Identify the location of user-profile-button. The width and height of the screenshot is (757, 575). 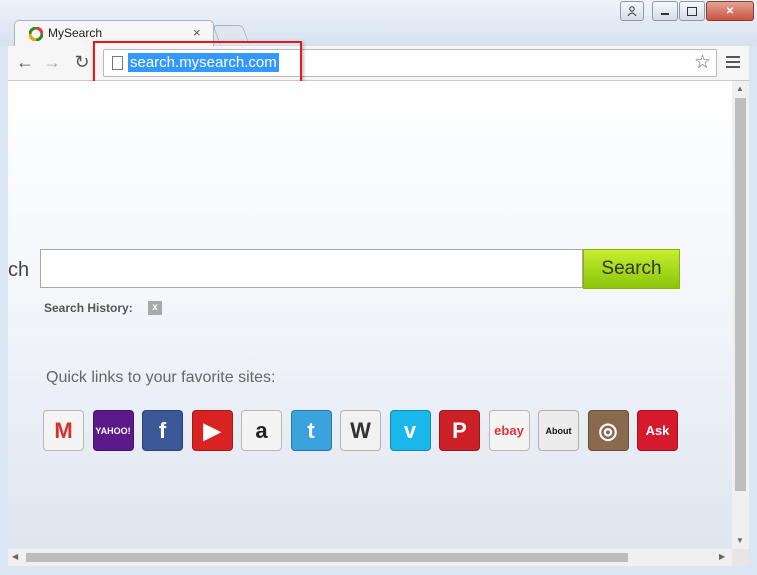
(632, 11).